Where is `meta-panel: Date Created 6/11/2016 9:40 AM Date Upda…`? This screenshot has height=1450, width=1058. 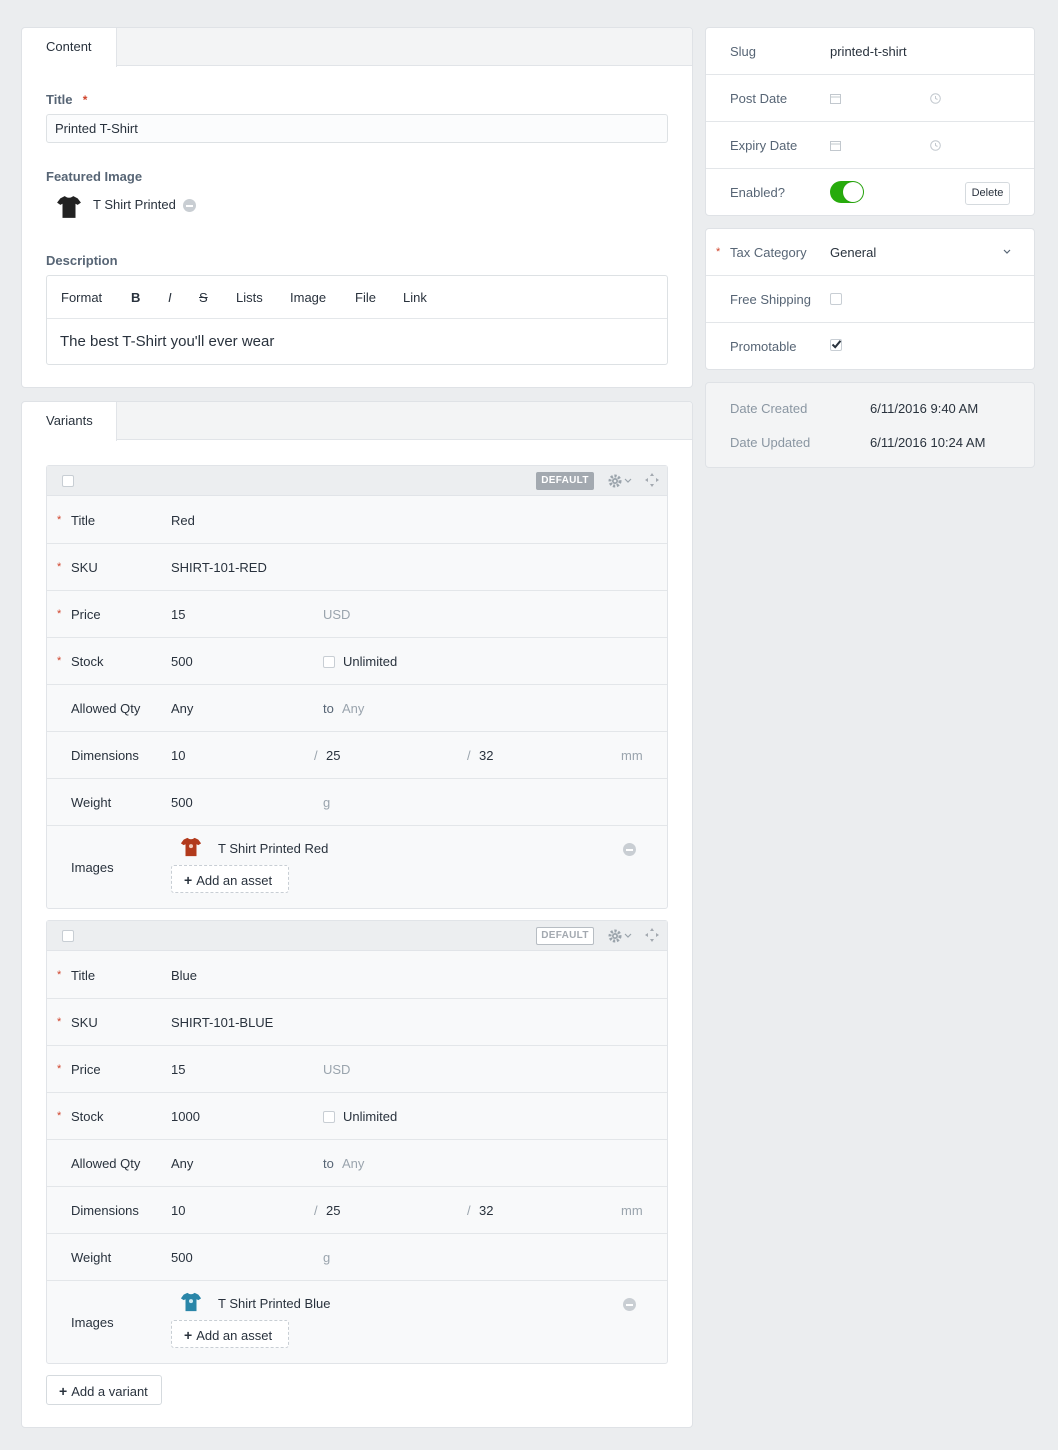
meta-panel: Date Created 6/11/2016 9:40 AM Date Upda… is located at coordinates (870, 425).